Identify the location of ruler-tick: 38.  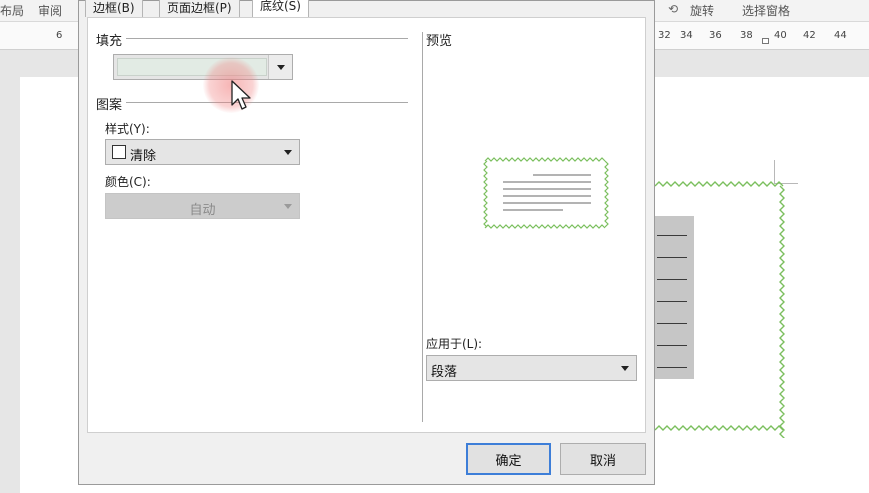
(746, 35).